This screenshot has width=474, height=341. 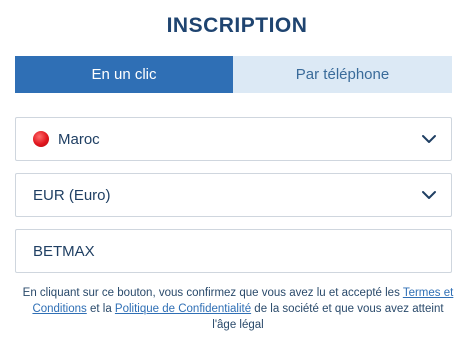 I want to click on promo-code-input, so click(x=233, y=251).